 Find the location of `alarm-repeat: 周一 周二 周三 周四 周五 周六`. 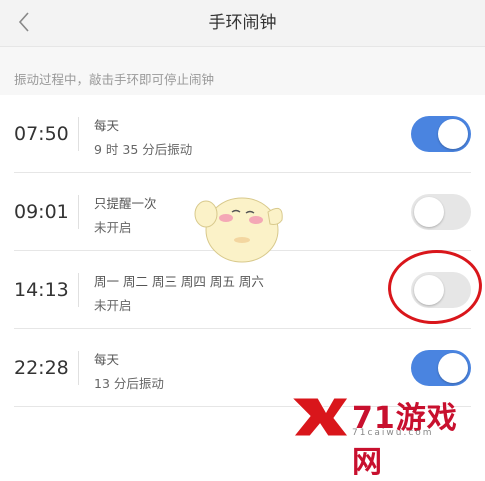

alarm-repeat: 周一 周二 周三 周四 周五 周六 is located at coordinates (179, 281).